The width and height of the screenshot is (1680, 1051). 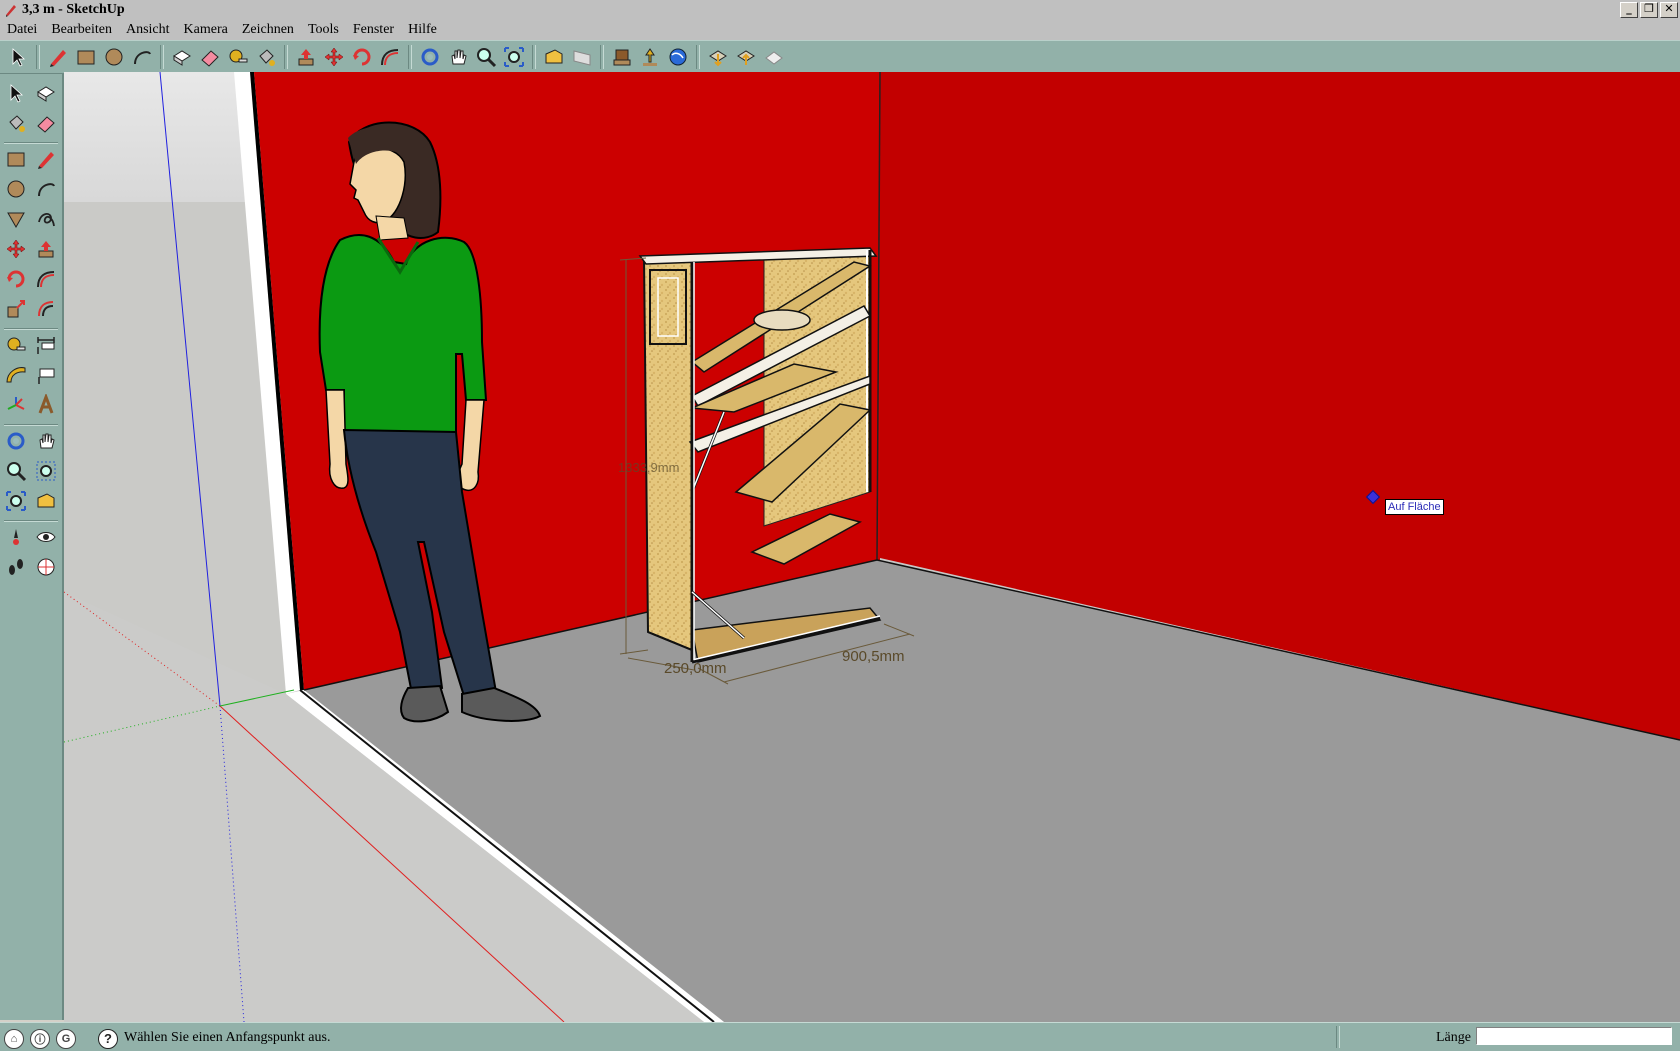 I want to click on make-component-button, so click(x=182, y=57).